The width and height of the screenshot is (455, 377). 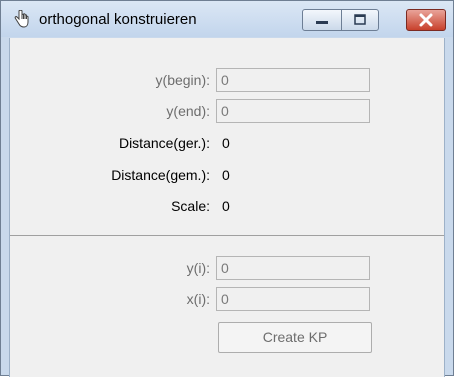 What do you see at coordinates (160, 175) in the screenshot?
I see `distance-gem-label: Distance(gem.):` at bounding box center [160, 175].